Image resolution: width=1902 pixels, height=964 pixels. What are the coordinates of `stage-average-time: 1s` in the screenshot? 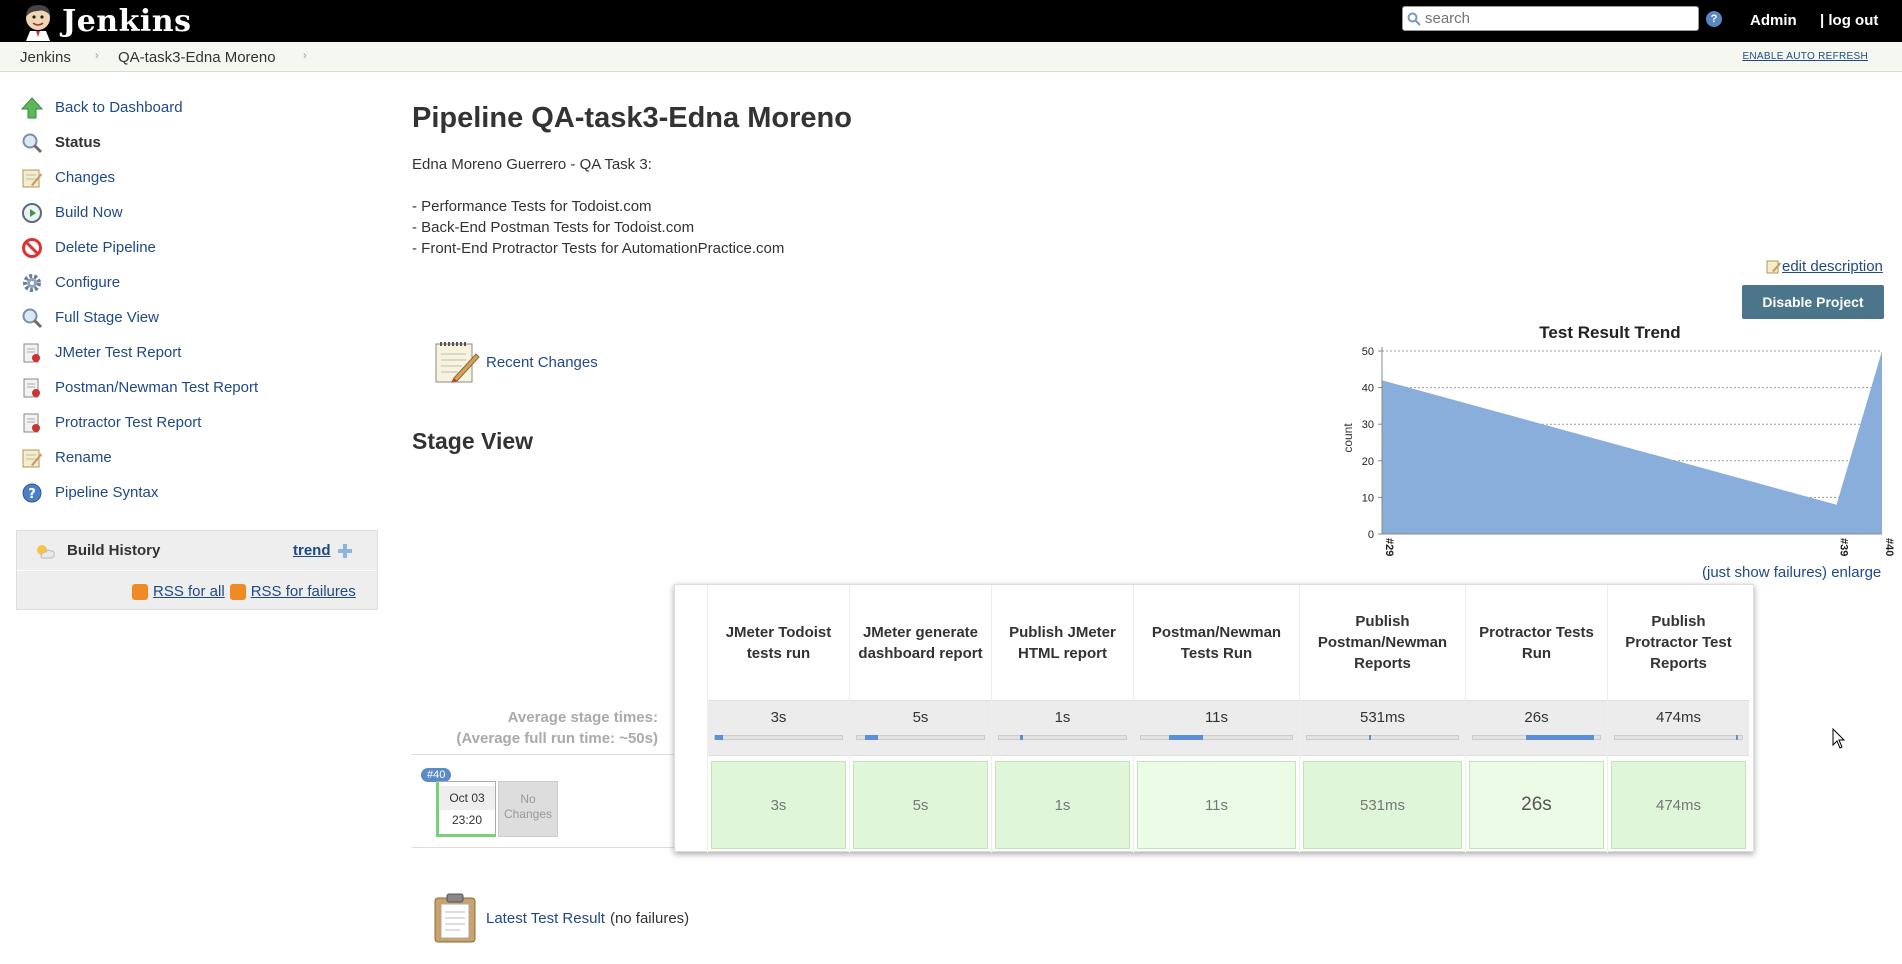 It's located at (1062, 717).